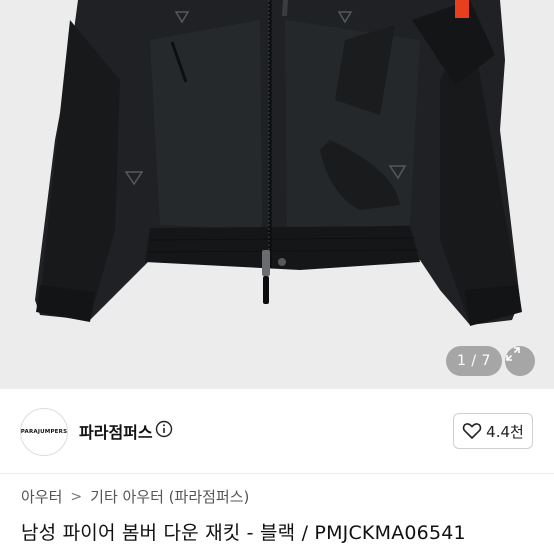 The image size is (554, 554). Describe the element at coordinates (41, 496) in the screenshot. I see `breadcrumb-item-outer: 아우터` at that location.